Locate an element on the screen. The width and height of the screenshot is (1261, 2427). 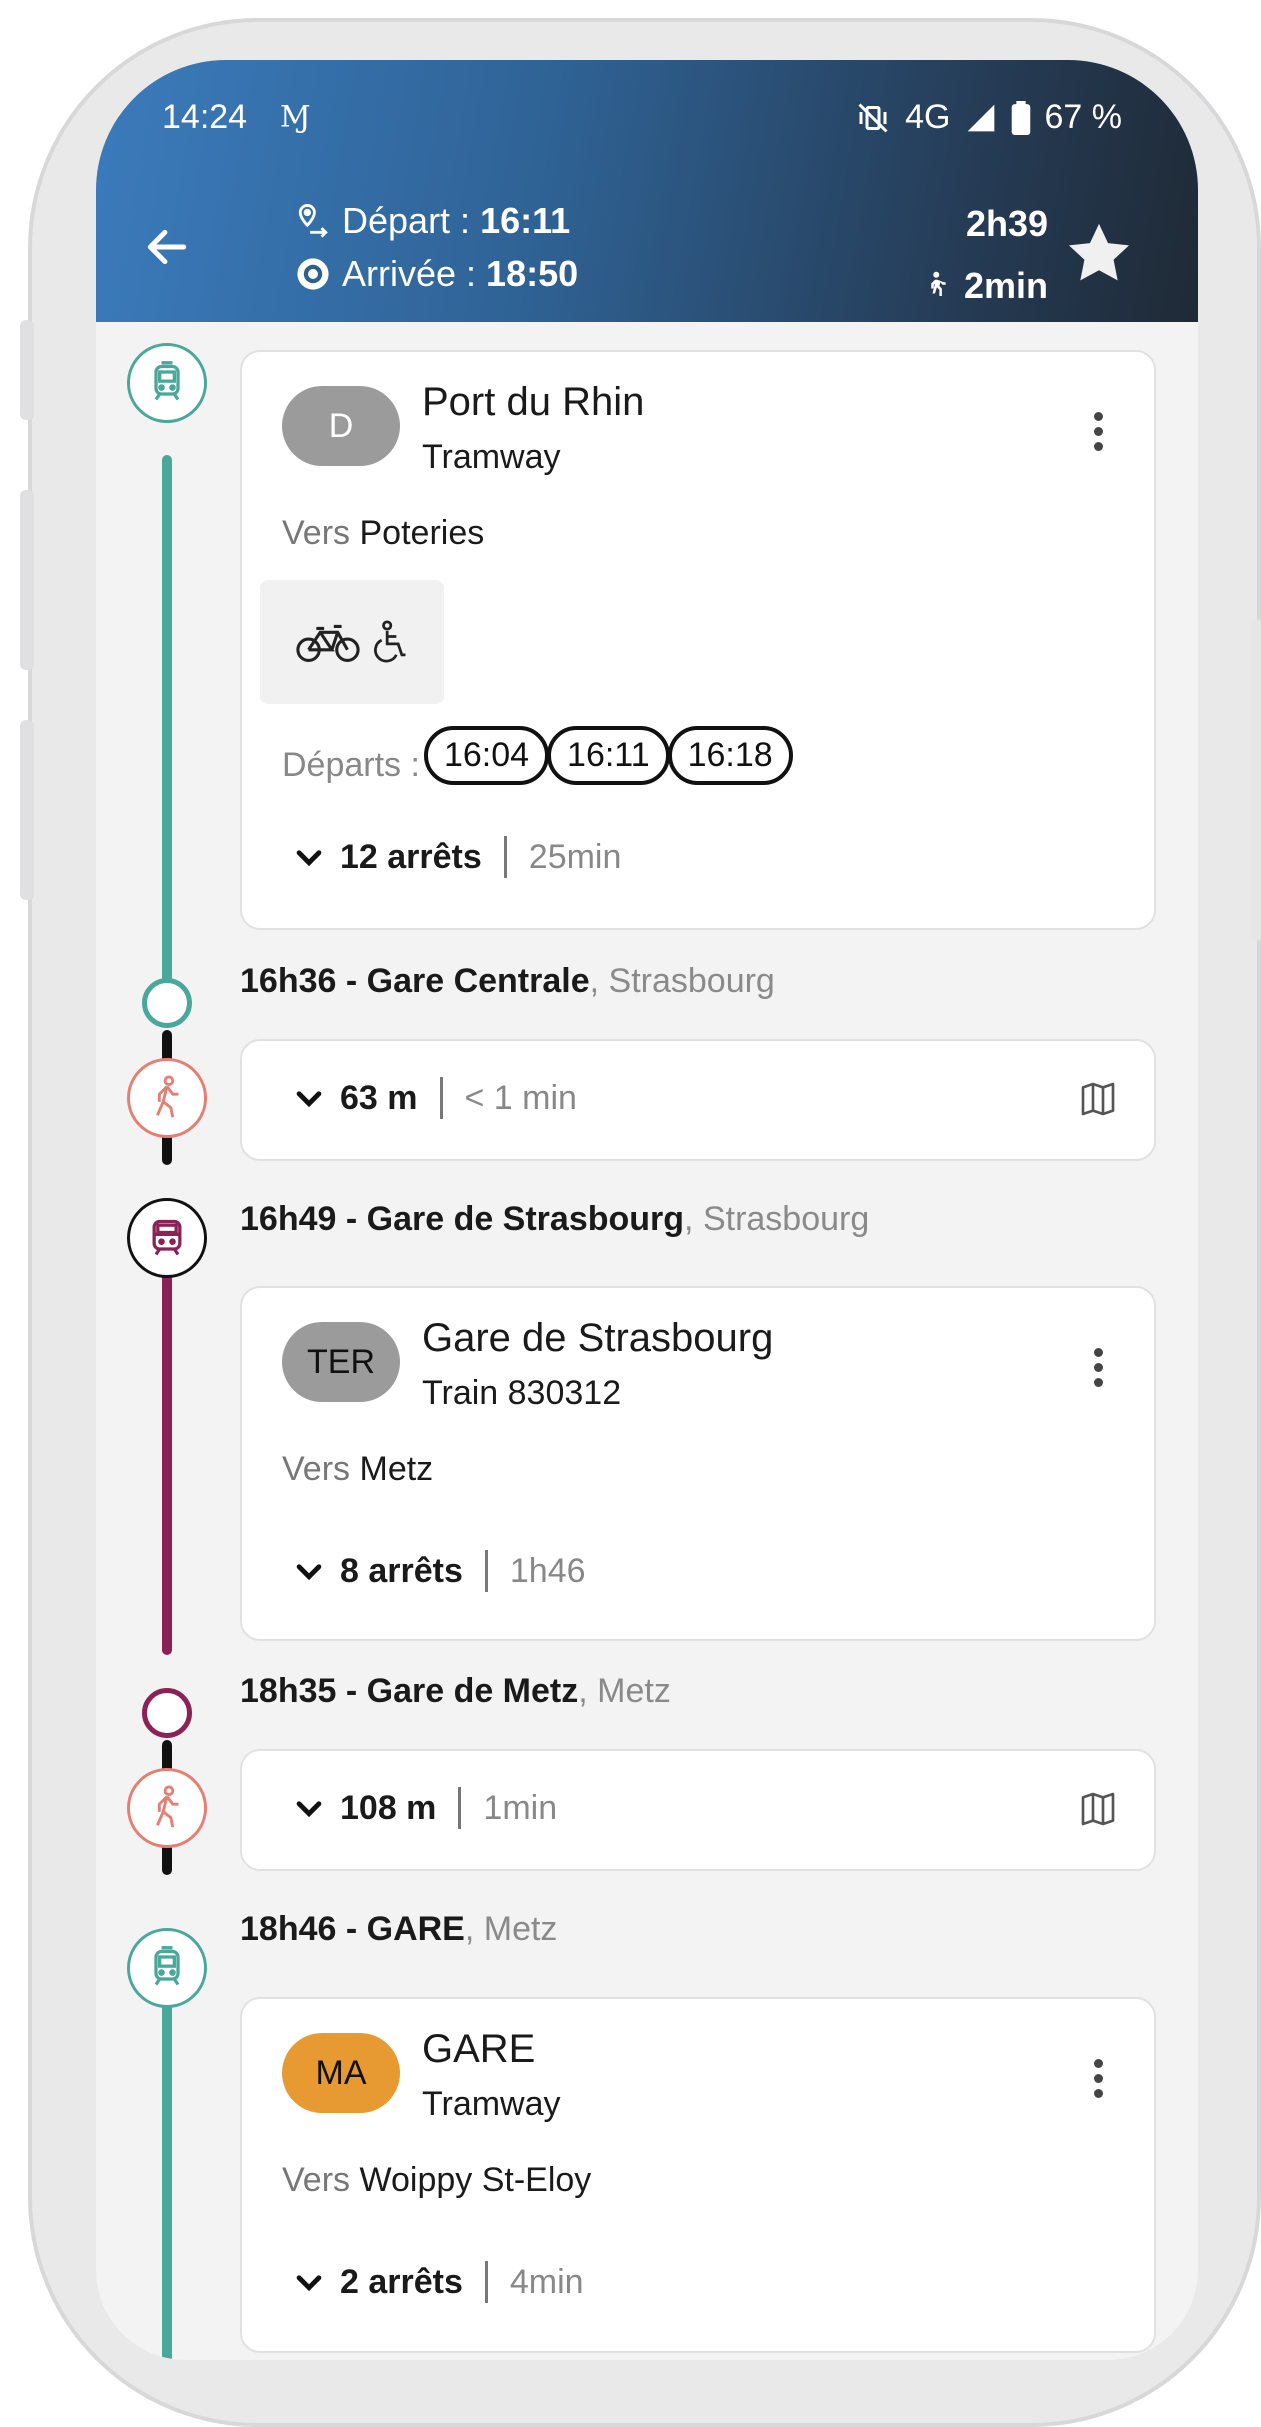
stop-city: , Strasbourg is located at coordinates (777, 1219).